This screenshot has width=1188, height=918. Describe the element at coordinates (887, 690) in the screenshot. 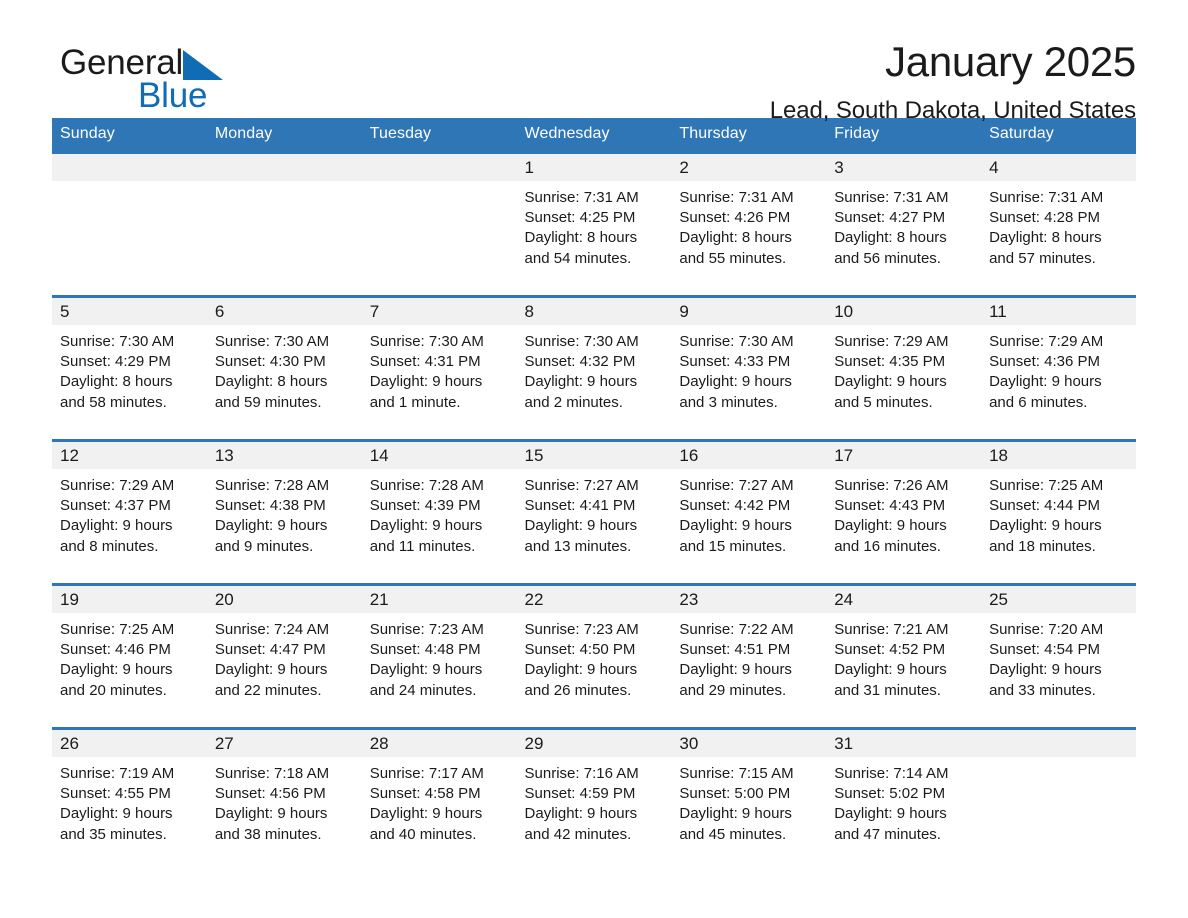

I see `daylight-text-line2: and 31 minutes.` at that location.